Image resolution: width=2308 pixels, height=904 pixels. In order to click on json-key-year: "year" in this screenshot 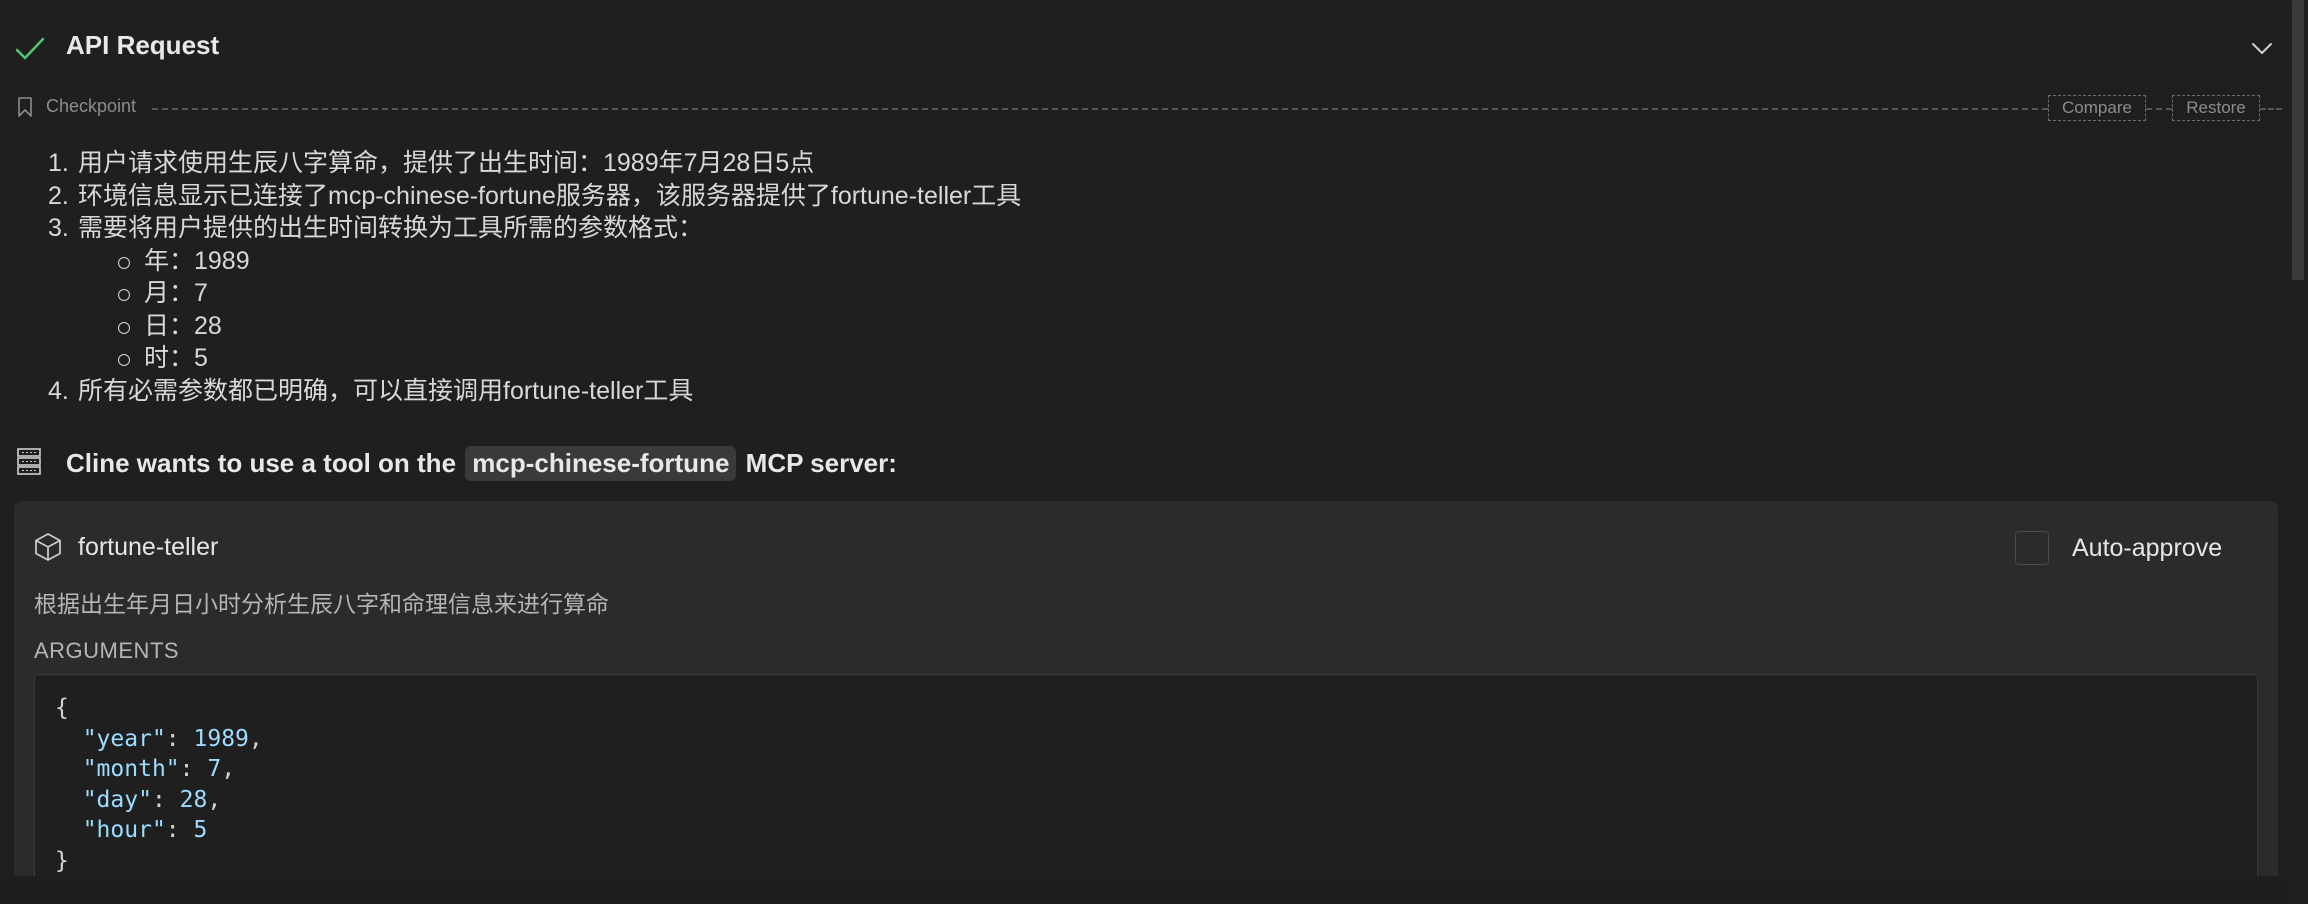, I will do `click(124, 738)`.